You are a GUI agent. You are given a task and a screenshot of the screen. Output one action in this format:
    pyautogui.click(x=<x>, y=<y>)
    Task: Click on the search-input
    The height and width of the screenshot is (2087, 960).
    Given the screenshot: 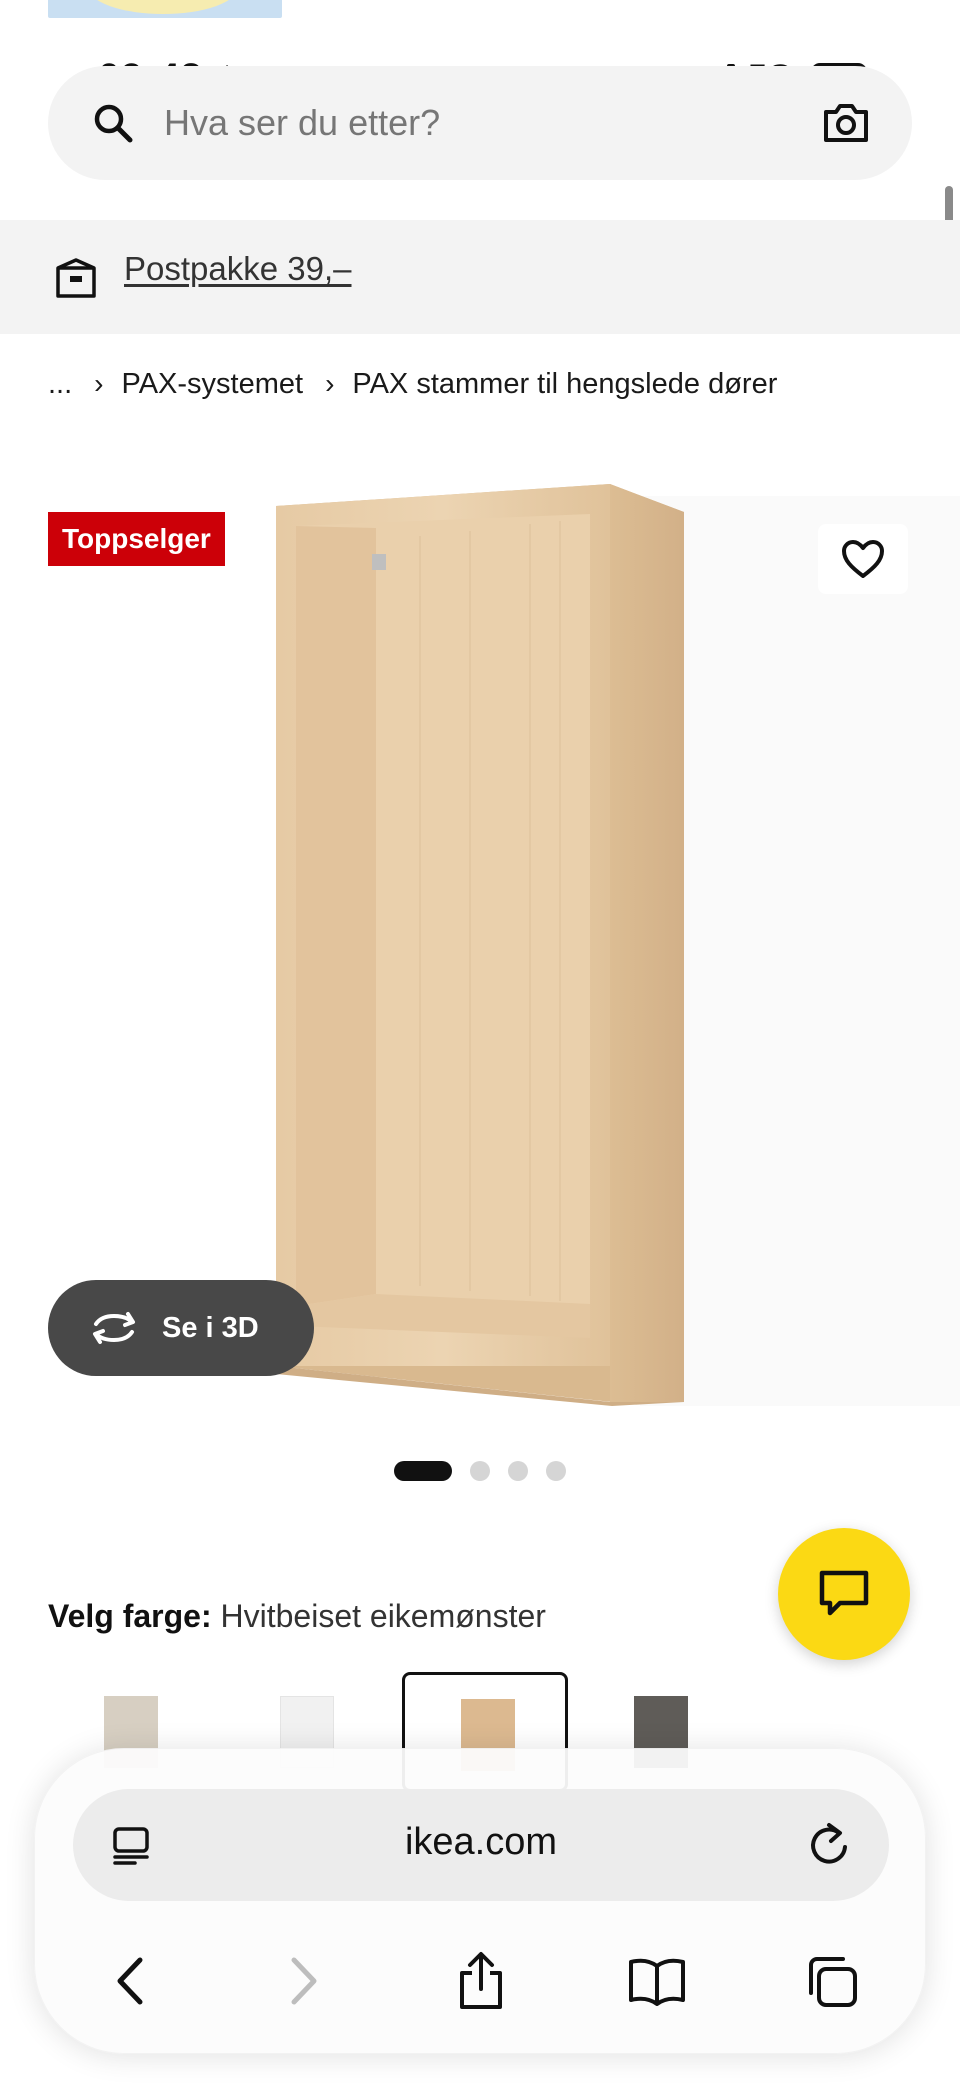 What is the action you would take?
    pyautogui.click(x=454, y=123)
    